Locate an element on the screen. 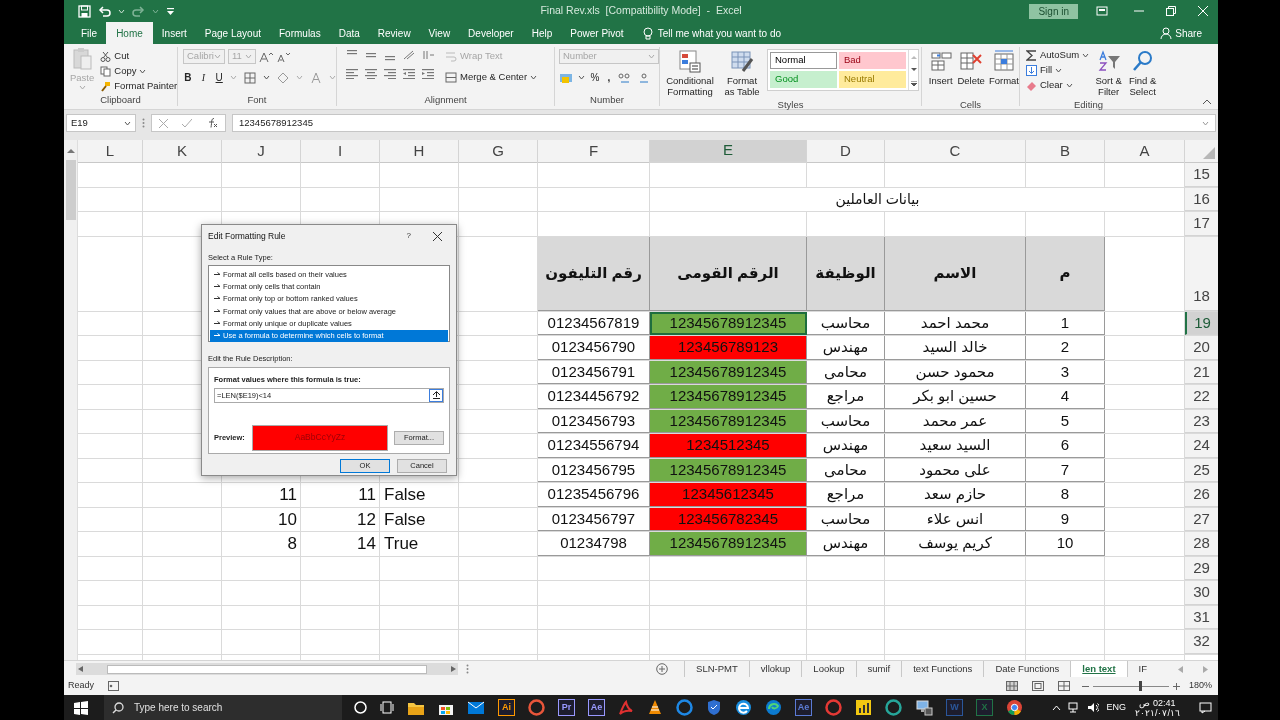  menu-tab: Data is located at coordinates (349, 33).